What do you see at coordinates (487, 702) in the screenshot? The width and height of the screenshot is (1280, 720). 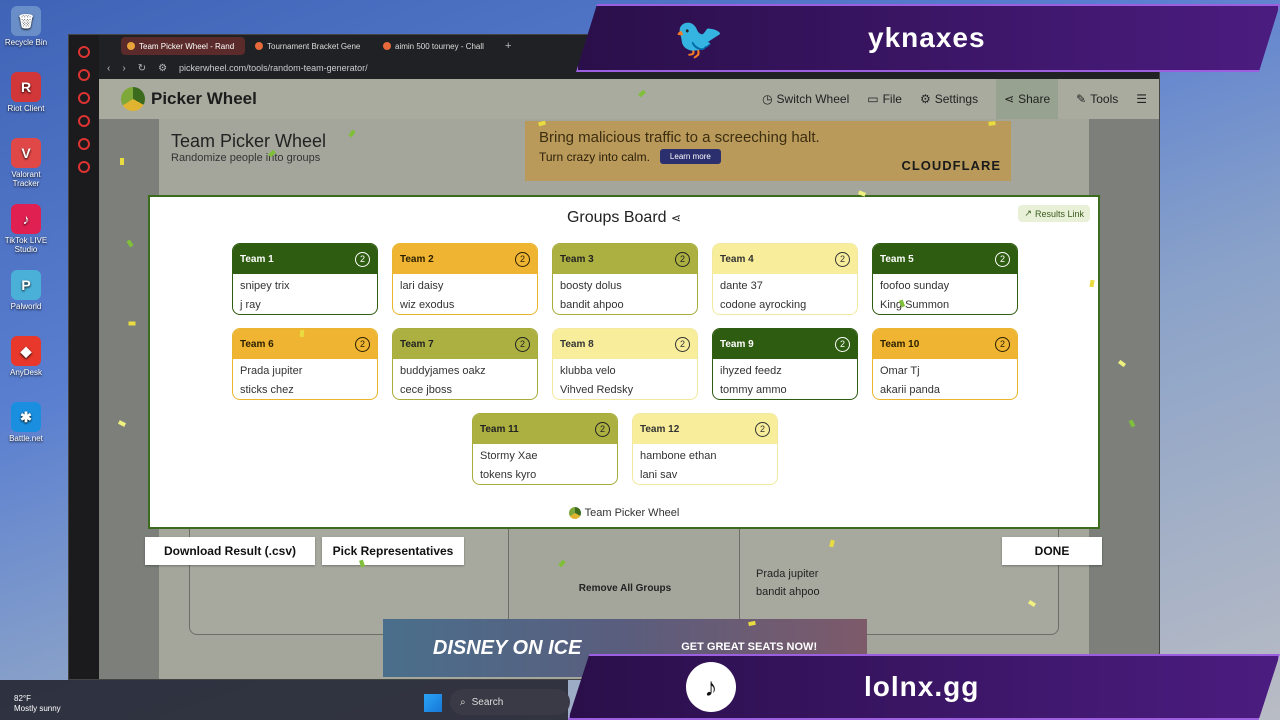 I see `search-label: Search` at bounding box center [487, 702].